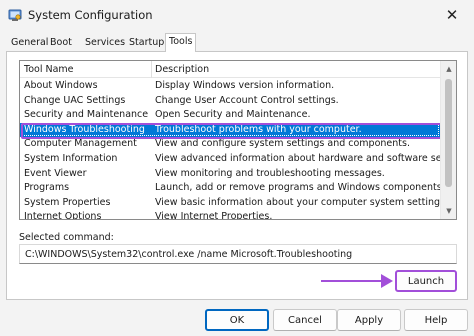 The height and width of the screenshot is (336, 474). What do you see at coordinates (146, 43) in the screenshot?
I see `tab-startup: Startup` at bounding box center [146, 43].